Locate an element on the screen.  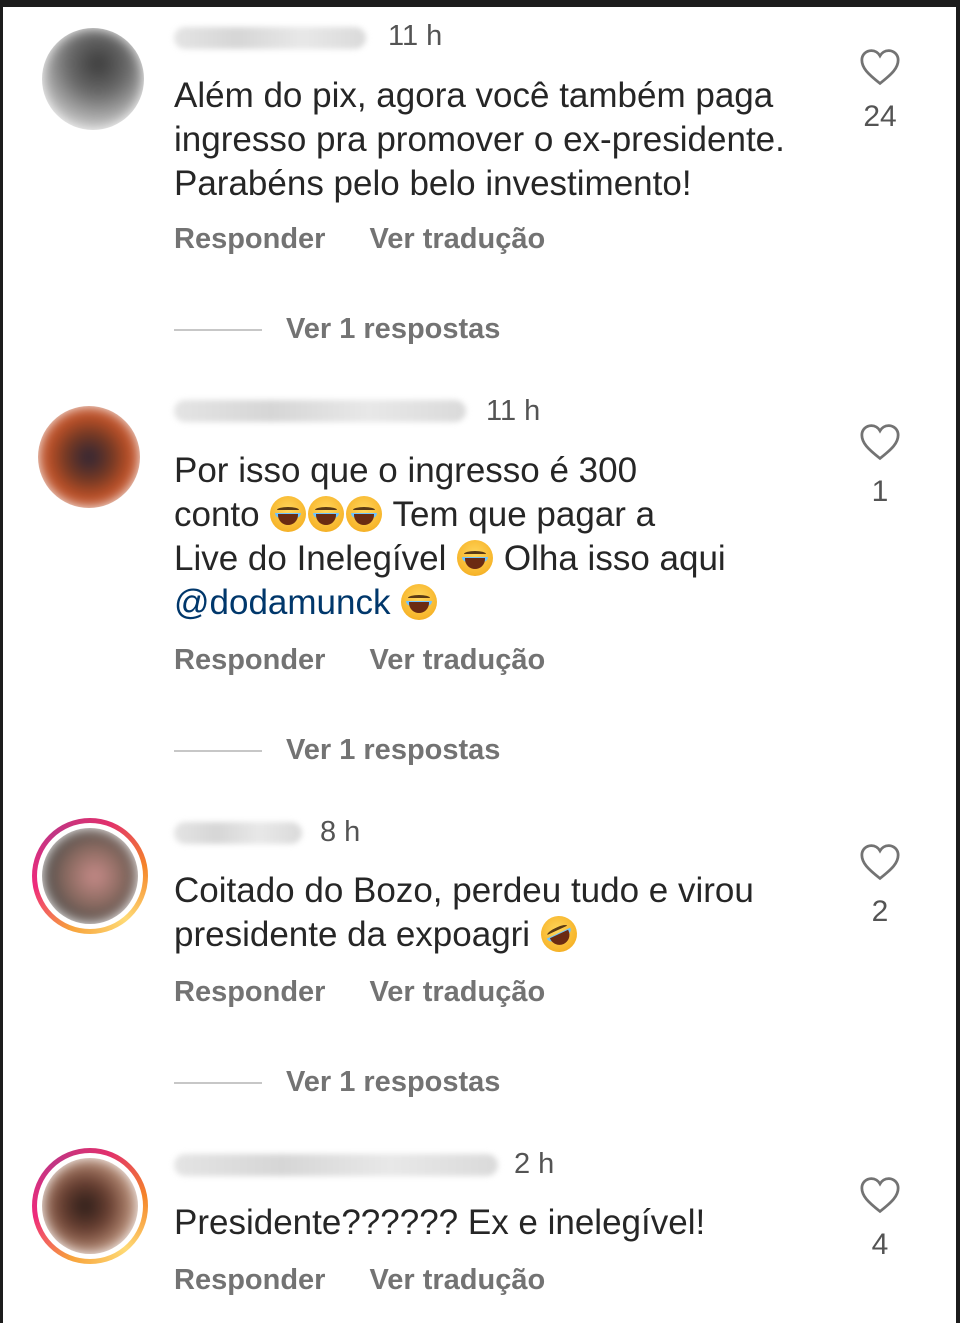
like-button: 2 is located at coordinates (880, 886).